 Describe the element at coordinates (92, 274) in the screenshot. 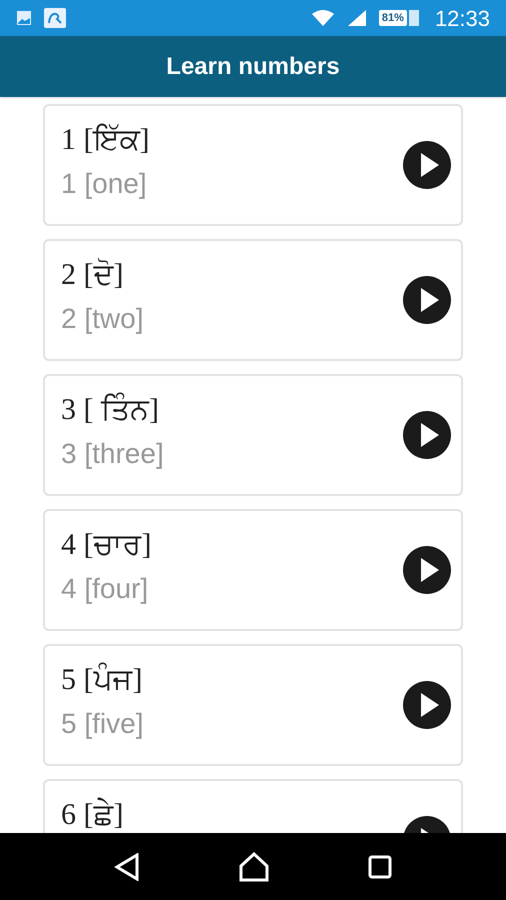

I see `punjabi-number: 2 [ਦੋ]` at that location.